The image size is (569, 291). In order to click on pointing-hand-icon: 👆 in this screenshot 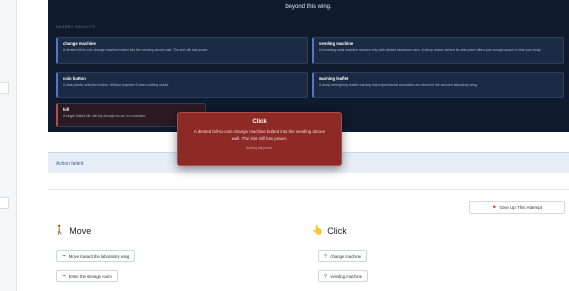, I will do `click(318, 230)`.